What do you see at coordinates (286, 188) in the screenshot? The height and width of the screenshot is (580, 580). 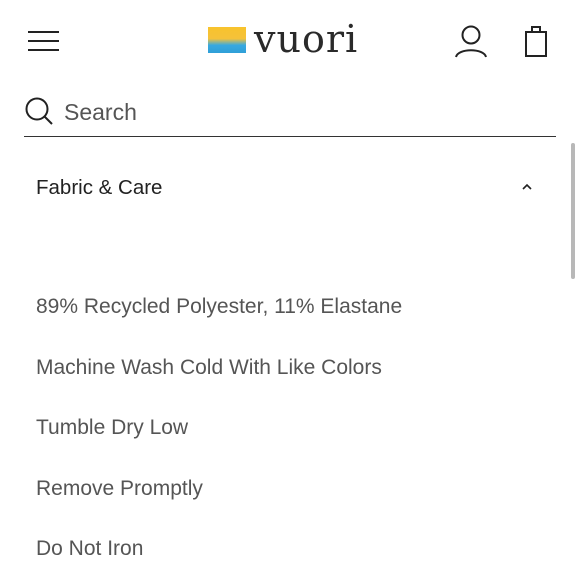 I see `fabric-care-accordion-toggle: Fabric & Care` at bounding box center [286, 188].